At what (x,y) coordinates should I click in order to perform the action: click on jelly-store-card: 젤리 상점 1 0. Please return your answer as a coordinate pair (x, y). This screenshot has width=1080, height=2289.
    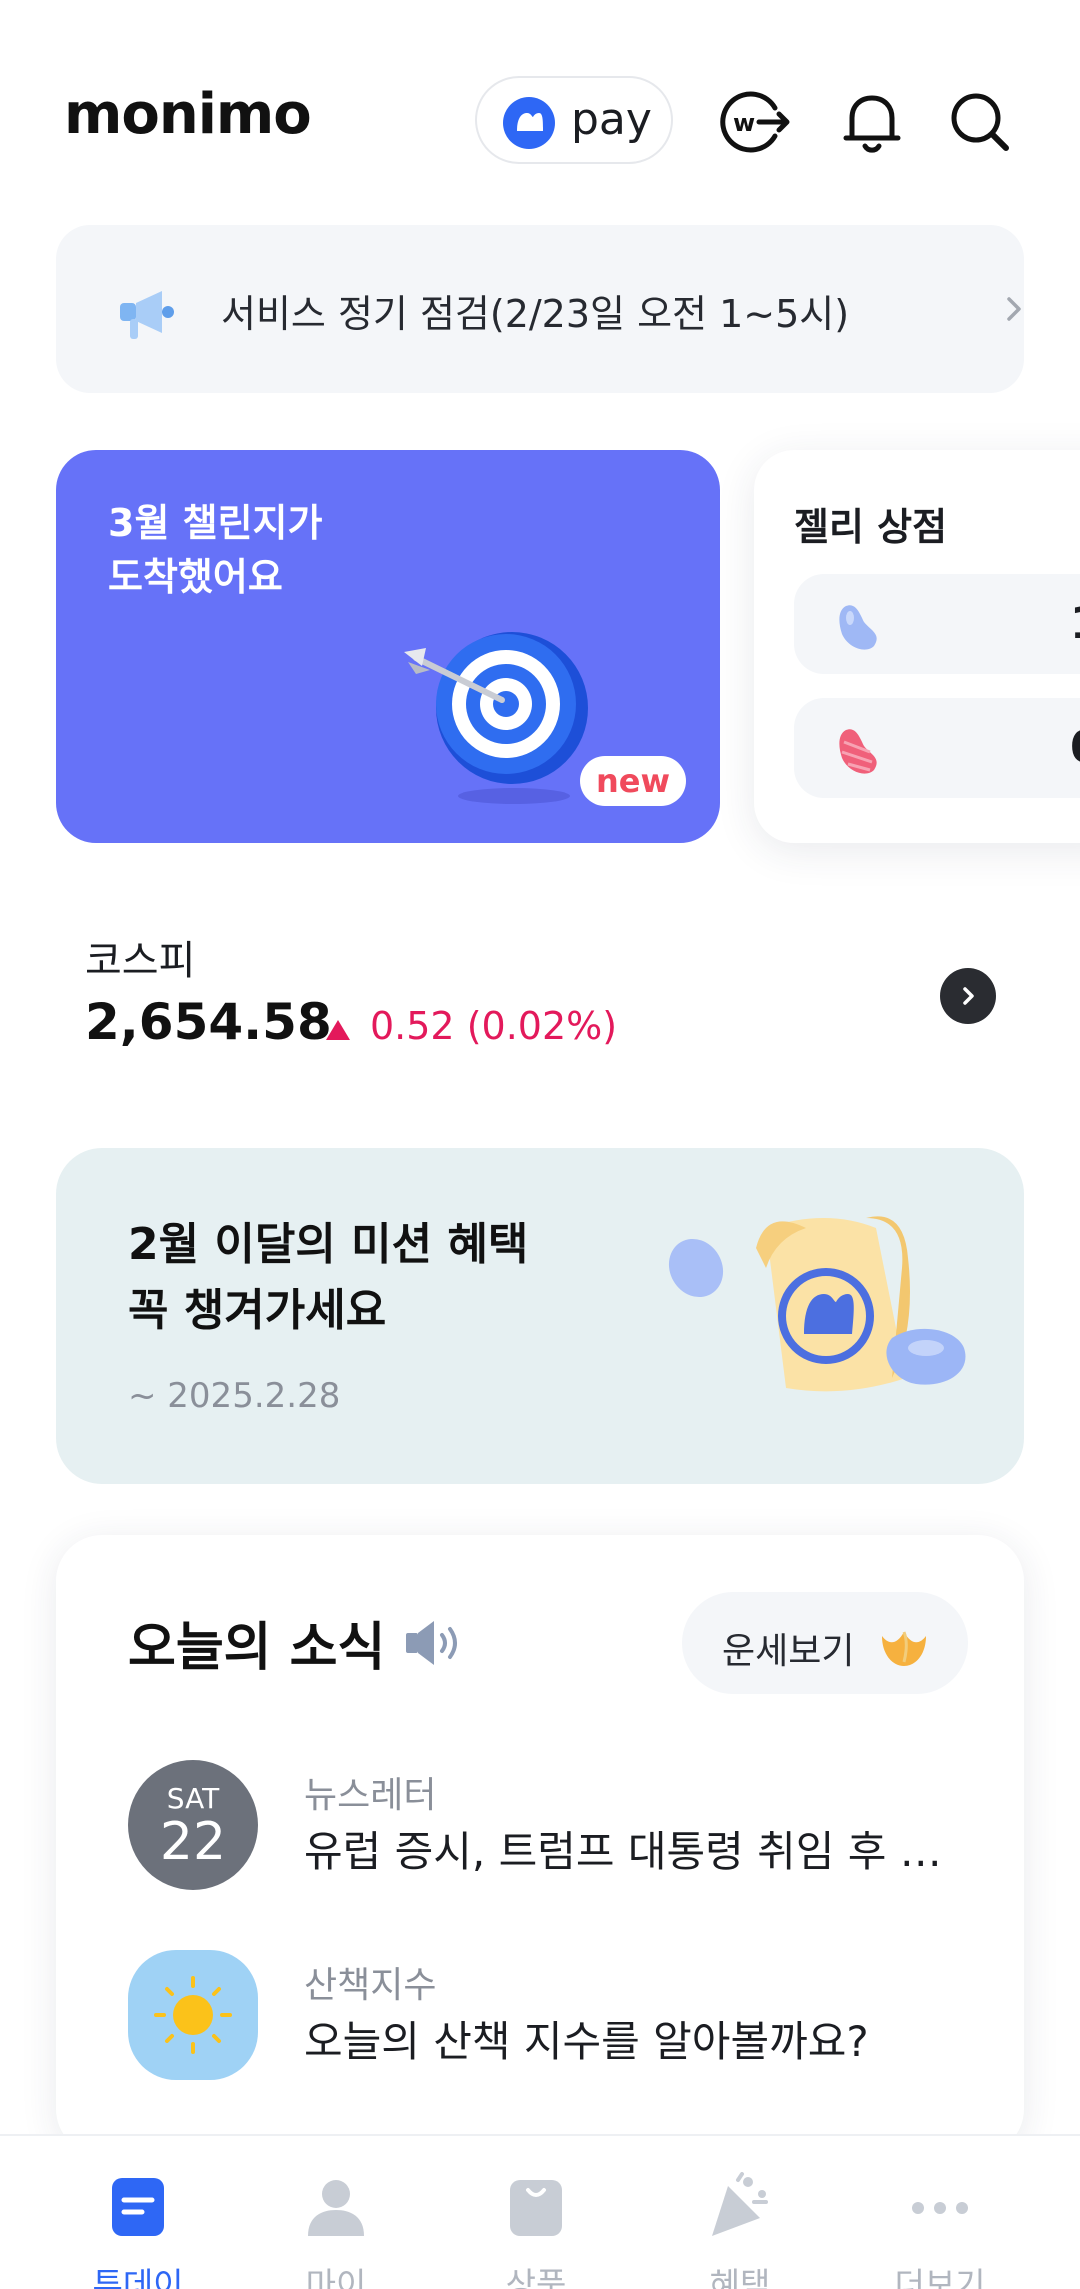
    Looking at the image, I should click on (917, 646).